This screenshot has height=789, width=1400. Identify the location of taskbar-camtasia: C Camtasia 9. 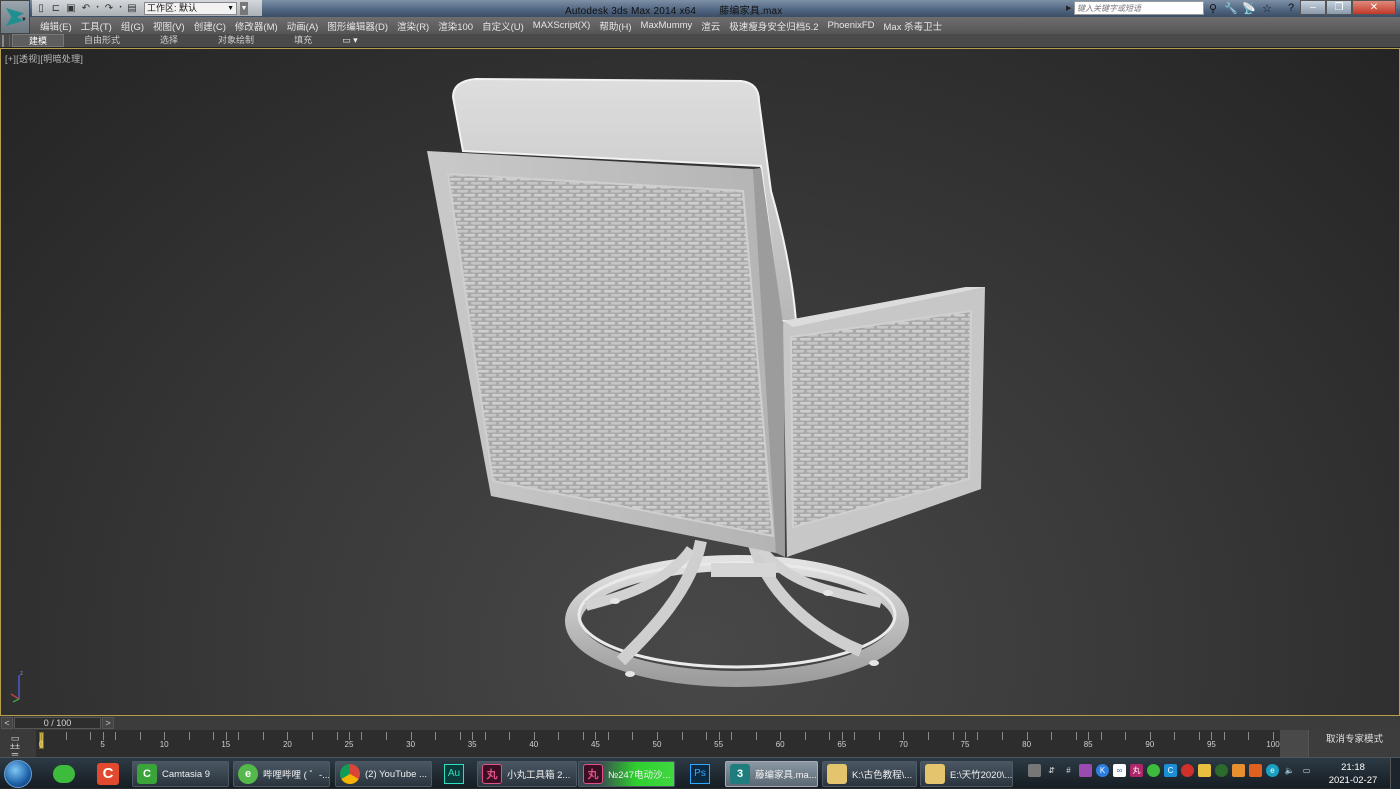
(180, 774).